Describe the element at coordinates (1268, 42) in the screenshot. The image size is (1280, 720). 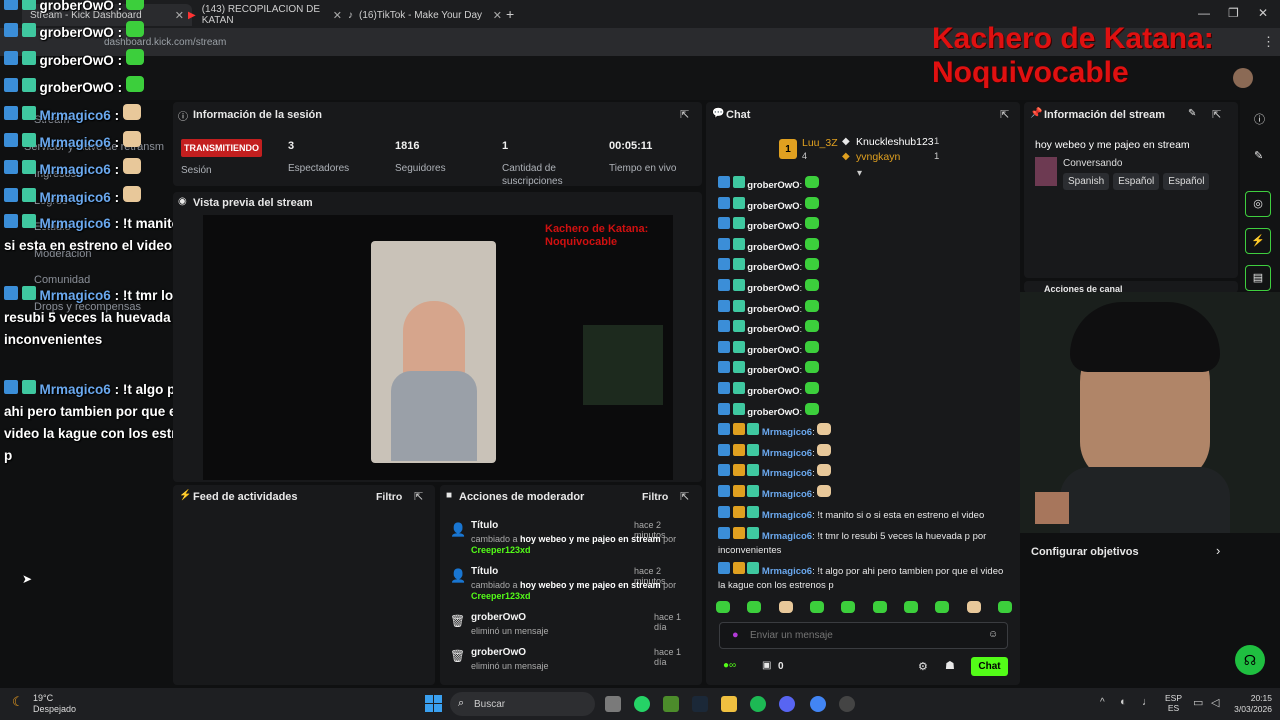
I see `browser-menu-icon: ⋮` at that location.